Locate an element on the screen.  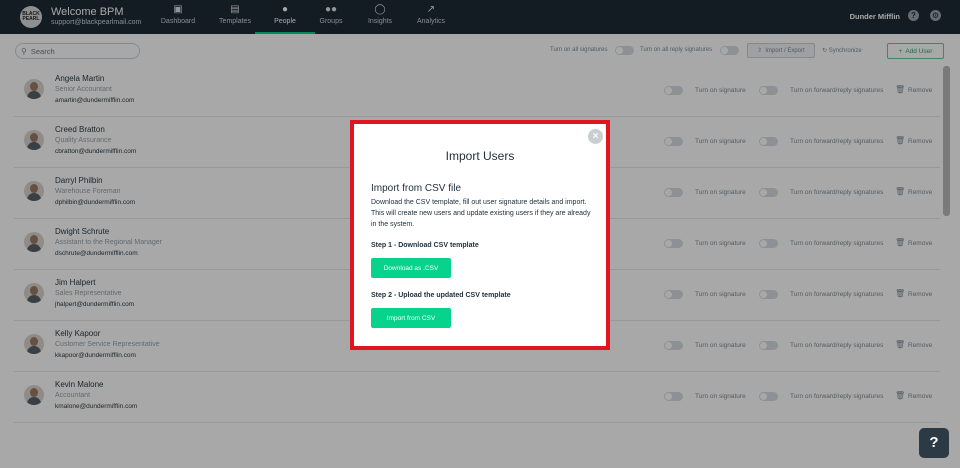
modal-subtitle: Import from CSV file is located at coordinates (416, 188).